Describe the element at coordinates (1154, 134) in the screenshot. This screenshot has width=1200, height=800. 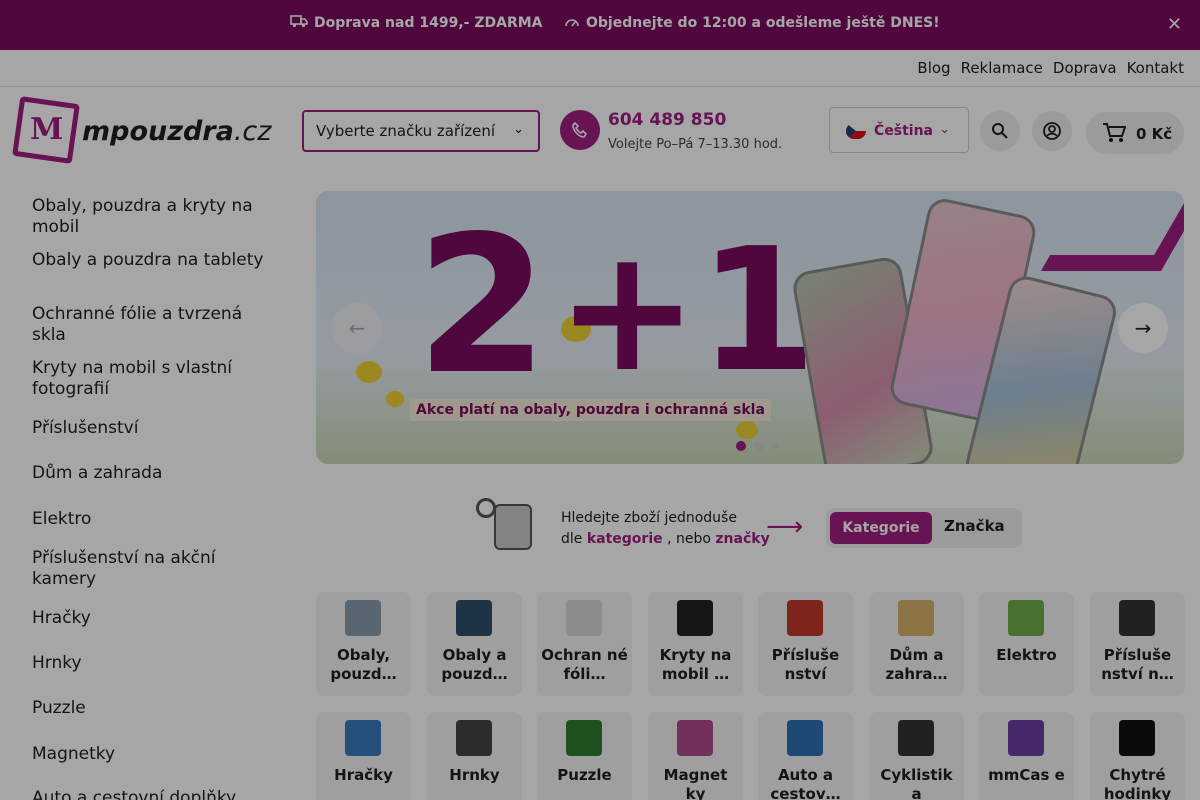
I see `cart-total: 0 Kč` at that location.